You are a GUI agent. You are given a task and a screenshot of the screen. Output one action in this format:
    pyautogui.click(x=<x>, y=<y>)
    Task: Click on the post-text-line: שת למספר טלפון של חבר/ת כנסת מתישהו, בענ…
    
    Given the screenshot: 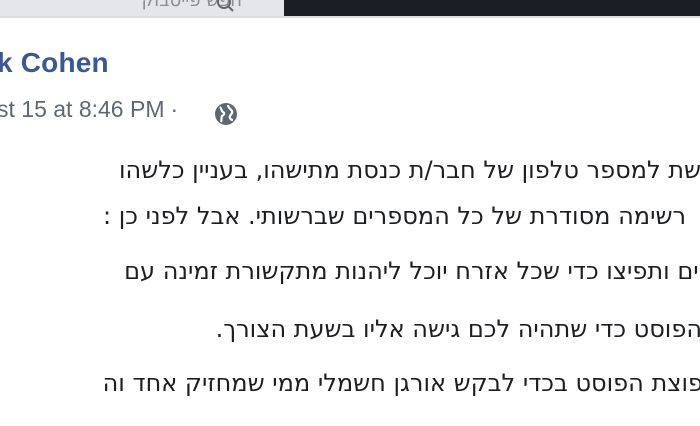 What is the action you would take?
    pyautogui.click(x=409, y=170)
    